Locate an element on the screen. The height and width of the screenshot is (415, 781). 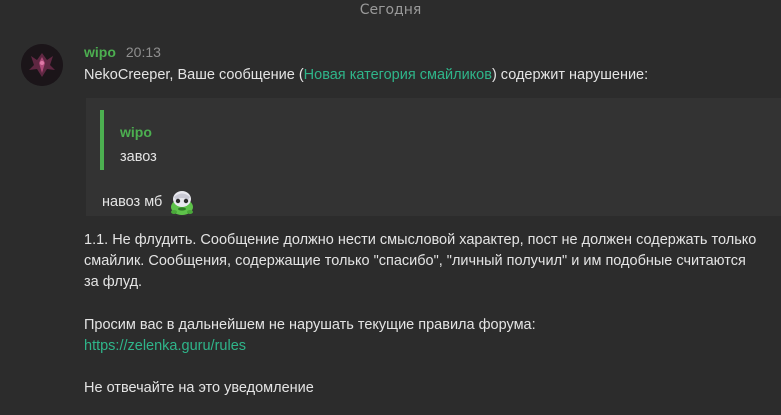
rules-link-line: https://zelenka.guru/rules is located at coordinates (165, 346).